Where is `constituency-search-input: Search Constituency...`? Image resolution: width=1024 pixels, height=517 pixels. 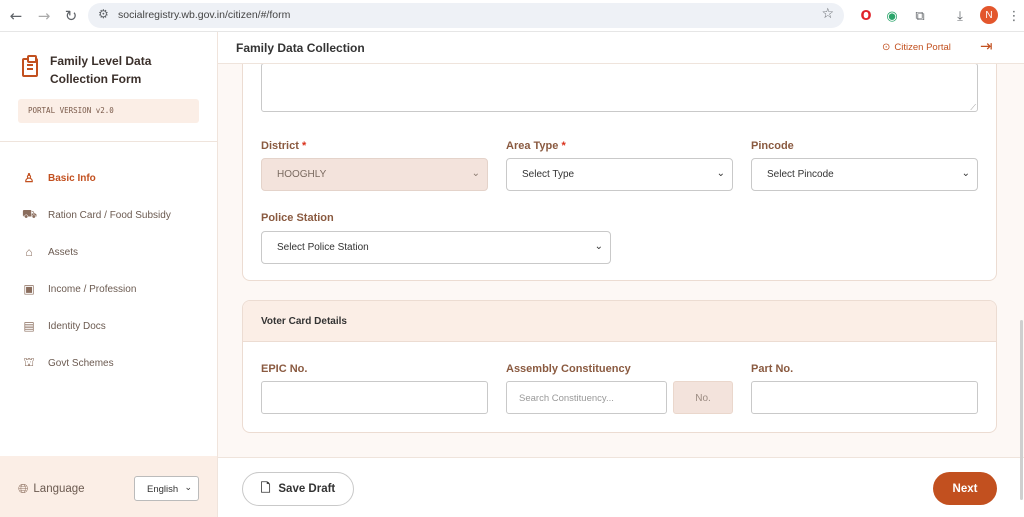 constituency-search-input: Search Constituency... is located at coordinates (586, 397).